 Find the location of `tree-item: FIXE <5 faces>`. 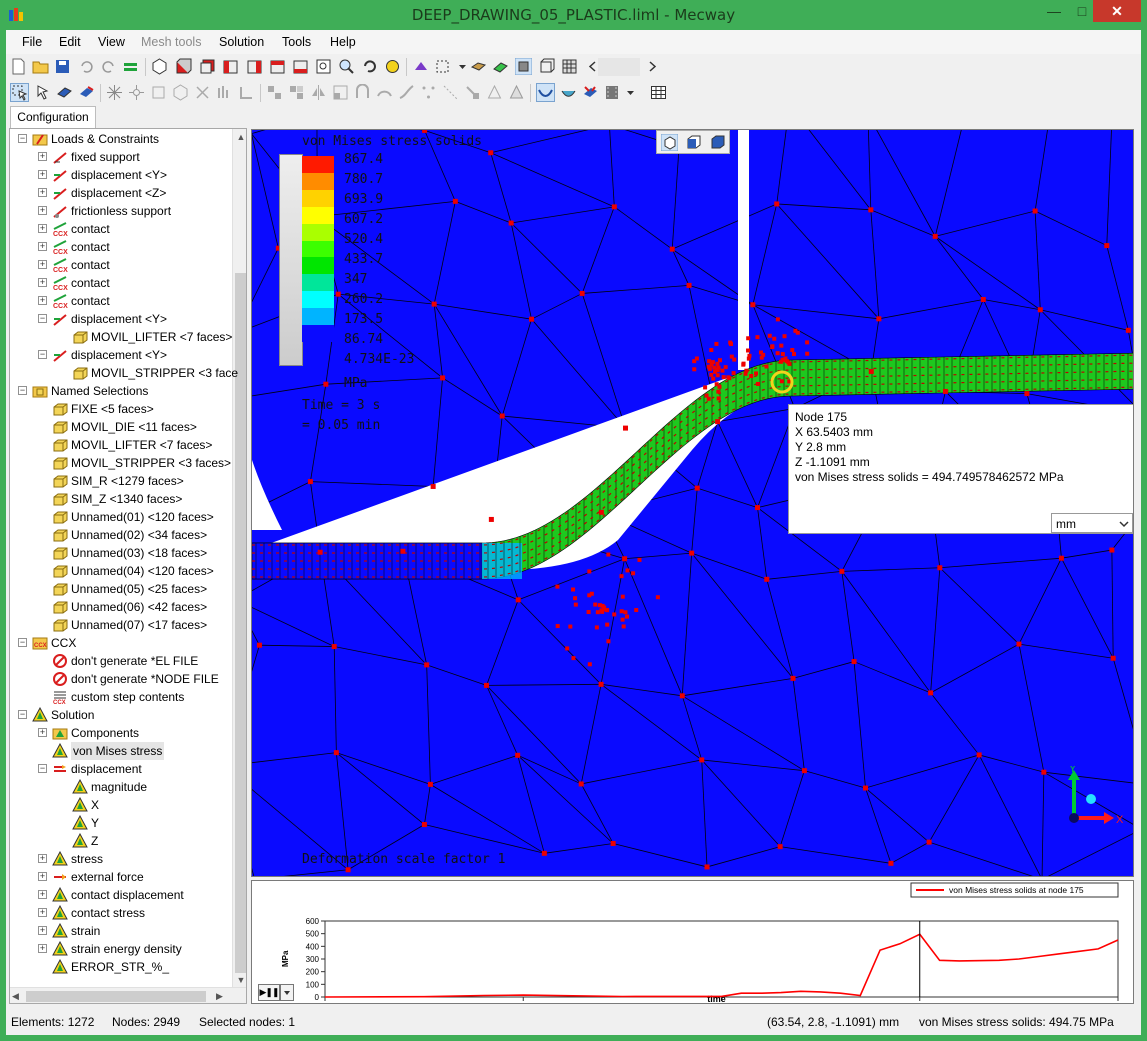

tree-item: FIXE <5 faces> is located at coordinates (121, 409).